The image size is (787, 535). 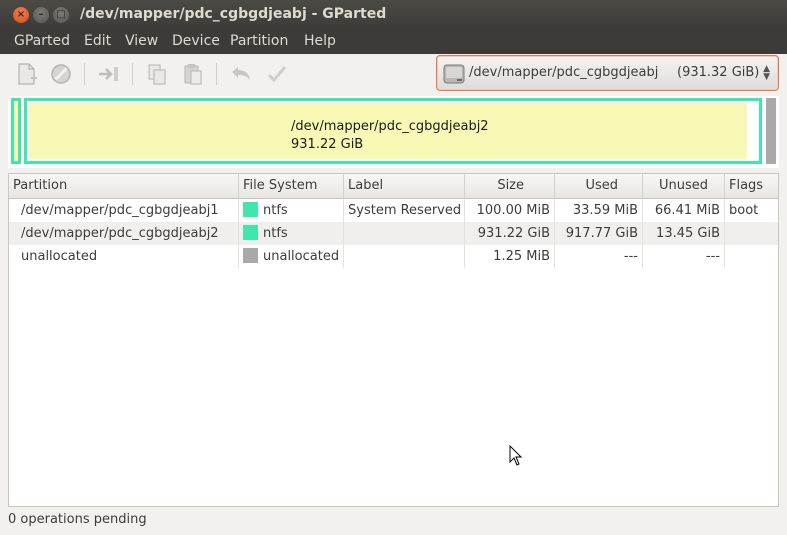 I want to click on copy-button, so click(x=157, y=74).